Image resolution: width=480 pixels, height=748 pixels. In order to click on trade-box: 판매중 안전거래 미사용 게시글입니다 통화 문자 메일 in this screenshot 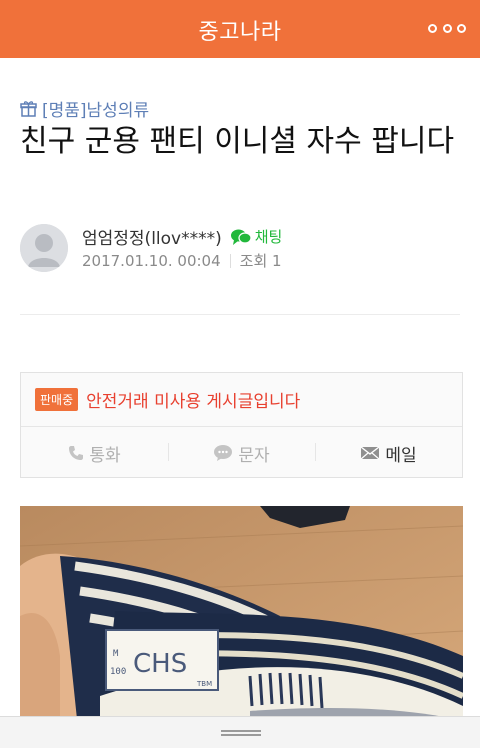, I will do `click(241, 425)`.